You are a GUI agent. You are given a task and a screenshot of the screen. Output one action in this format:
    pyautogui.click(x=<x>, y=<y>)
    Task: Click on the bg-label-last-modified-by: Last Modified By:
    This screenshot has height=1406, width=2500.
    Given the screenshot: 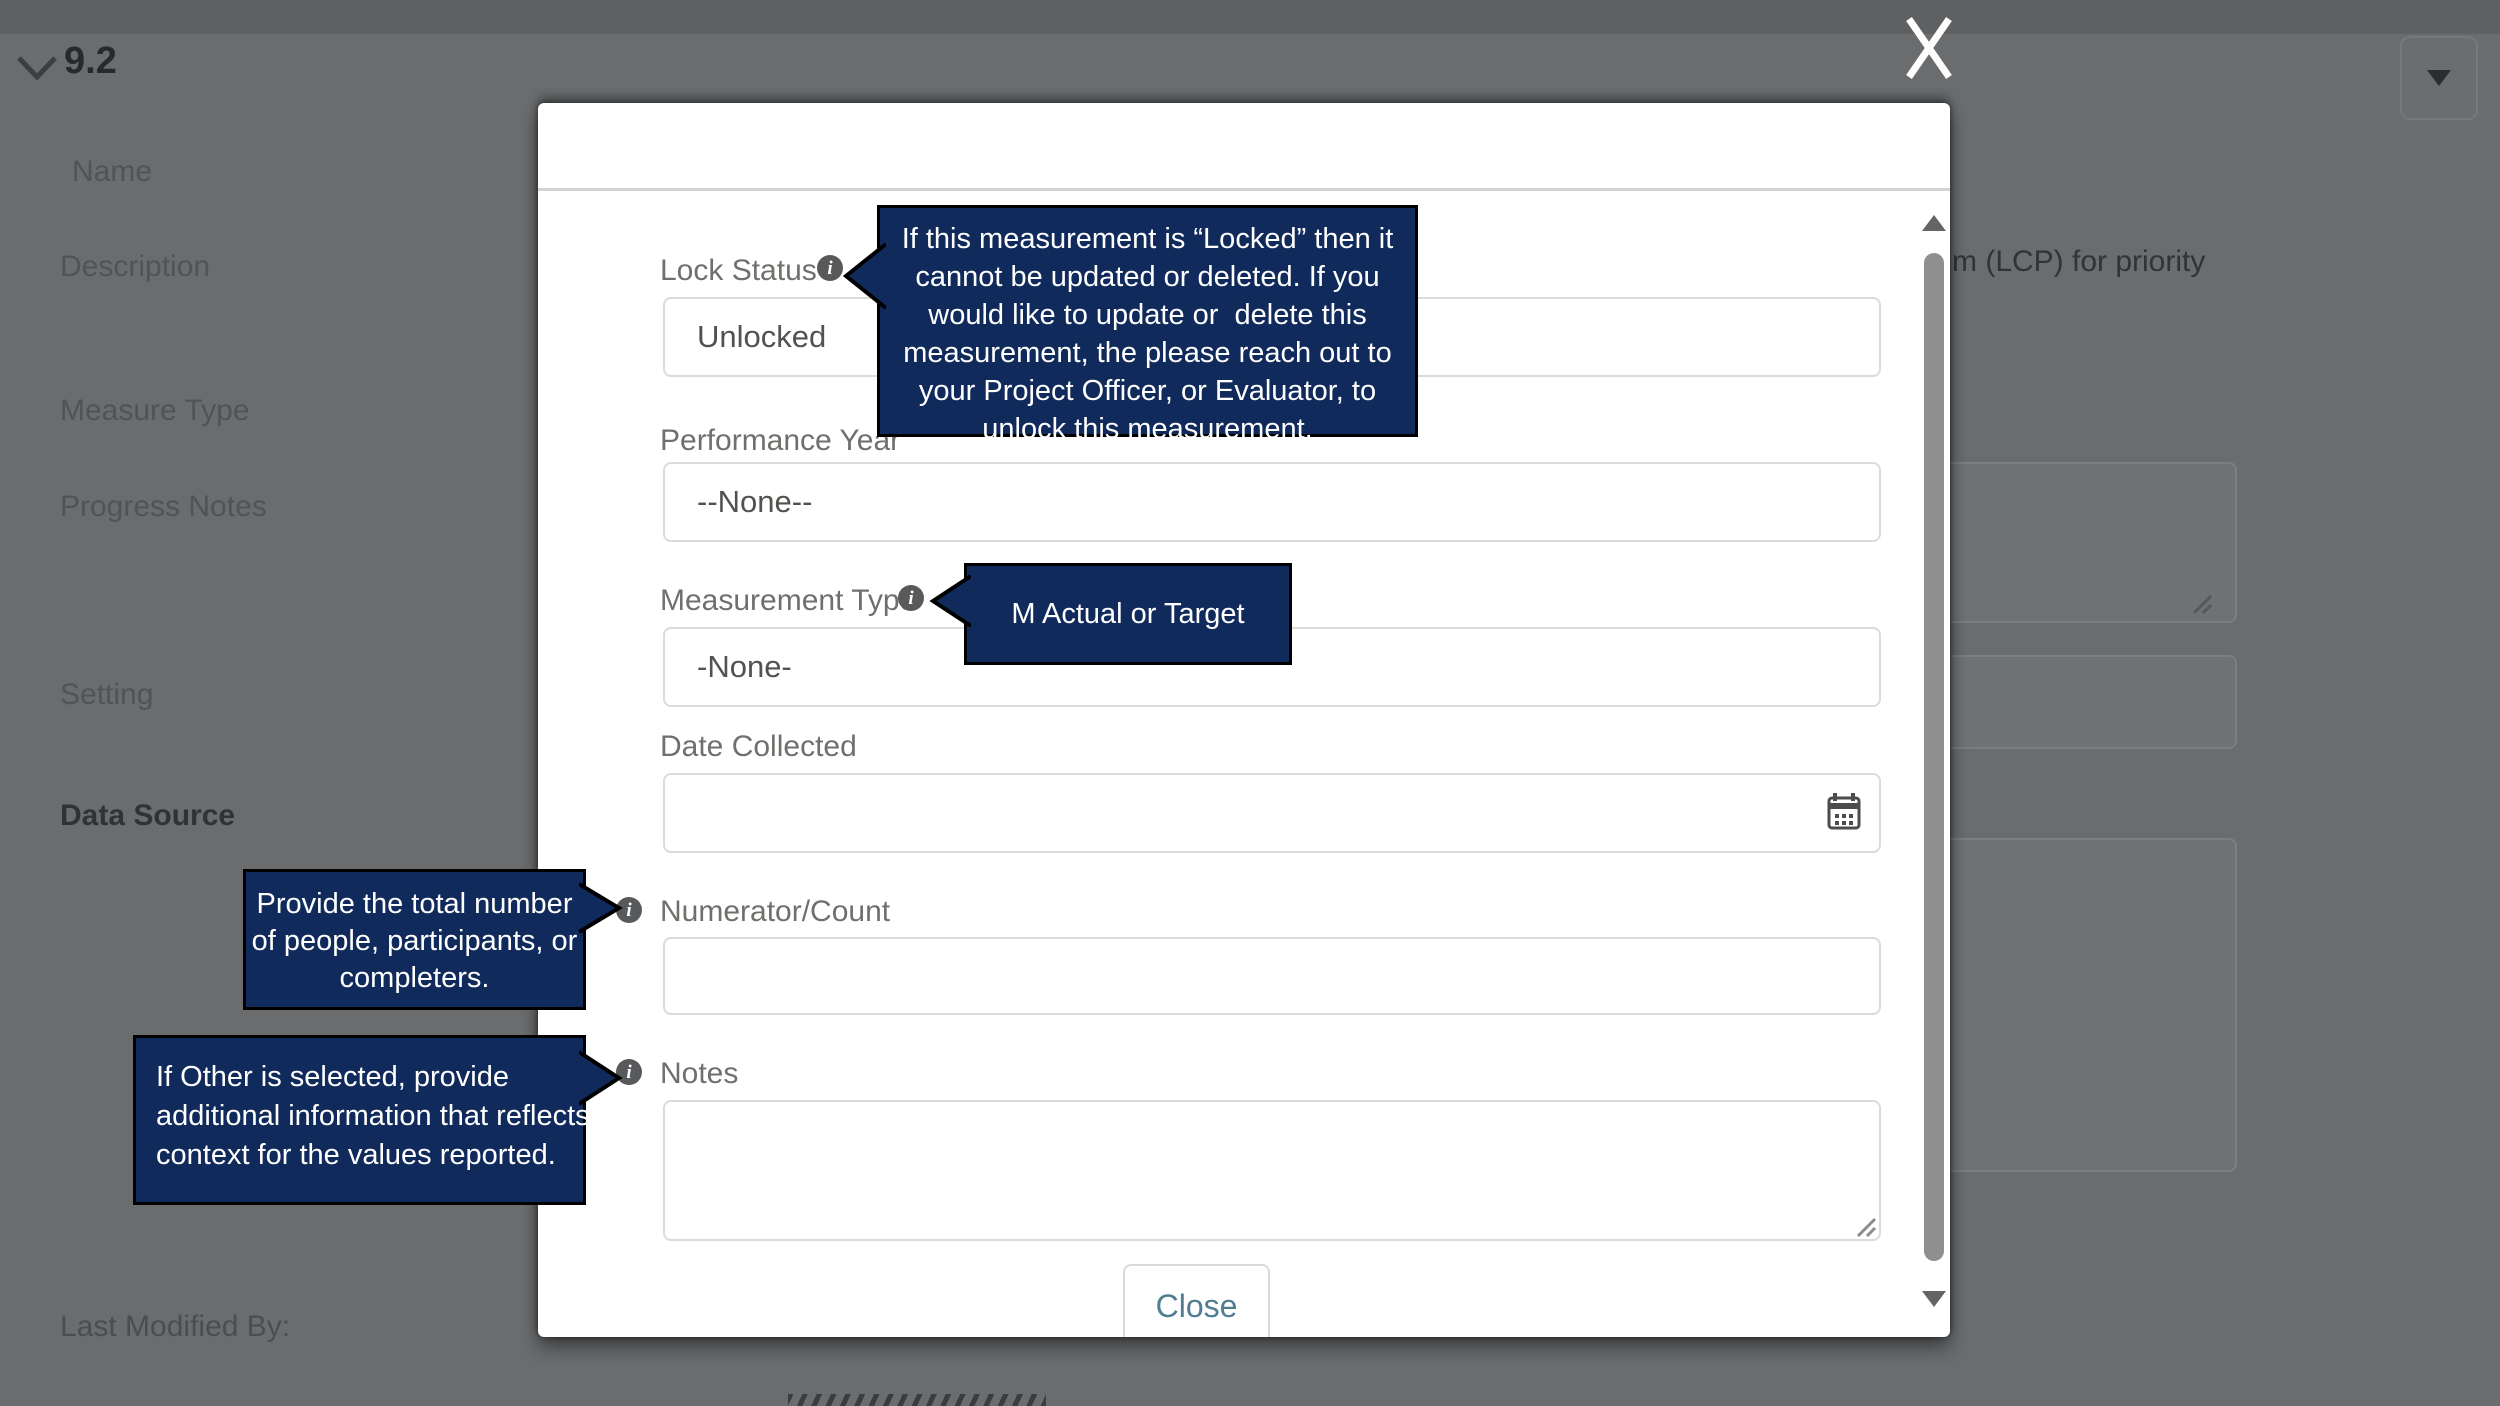 What is the action you would take?
    pyautogui.click(x=175, y=1326)
    